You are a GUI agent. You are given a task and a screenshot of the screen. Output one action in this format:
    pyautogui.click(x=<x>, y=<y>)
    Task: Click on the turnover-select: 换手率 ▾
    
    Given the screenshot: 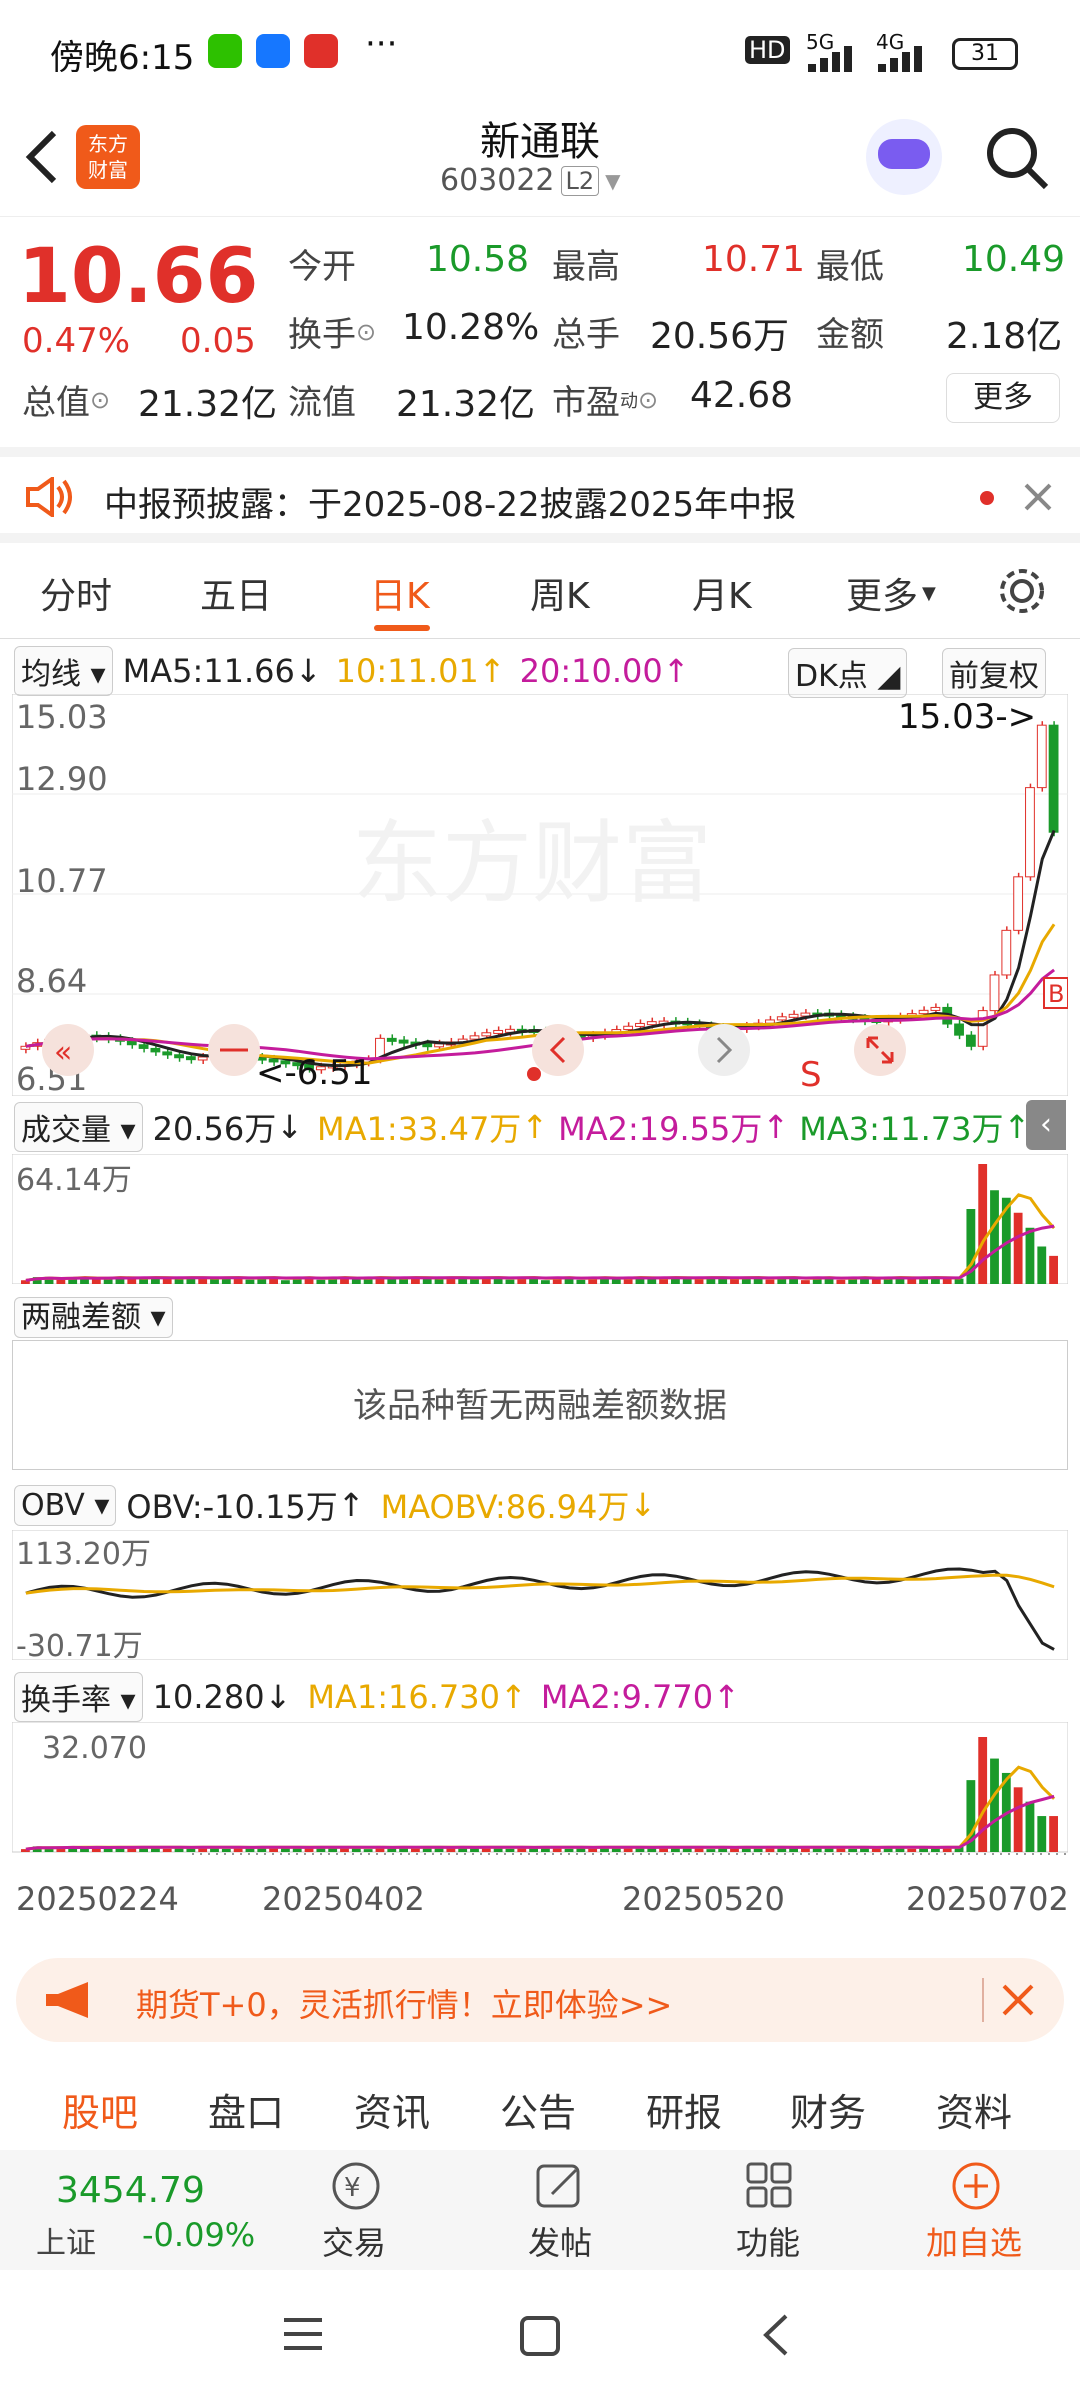 What is the action you would take?
    pyautogui.click(x=78, y=1697)
    